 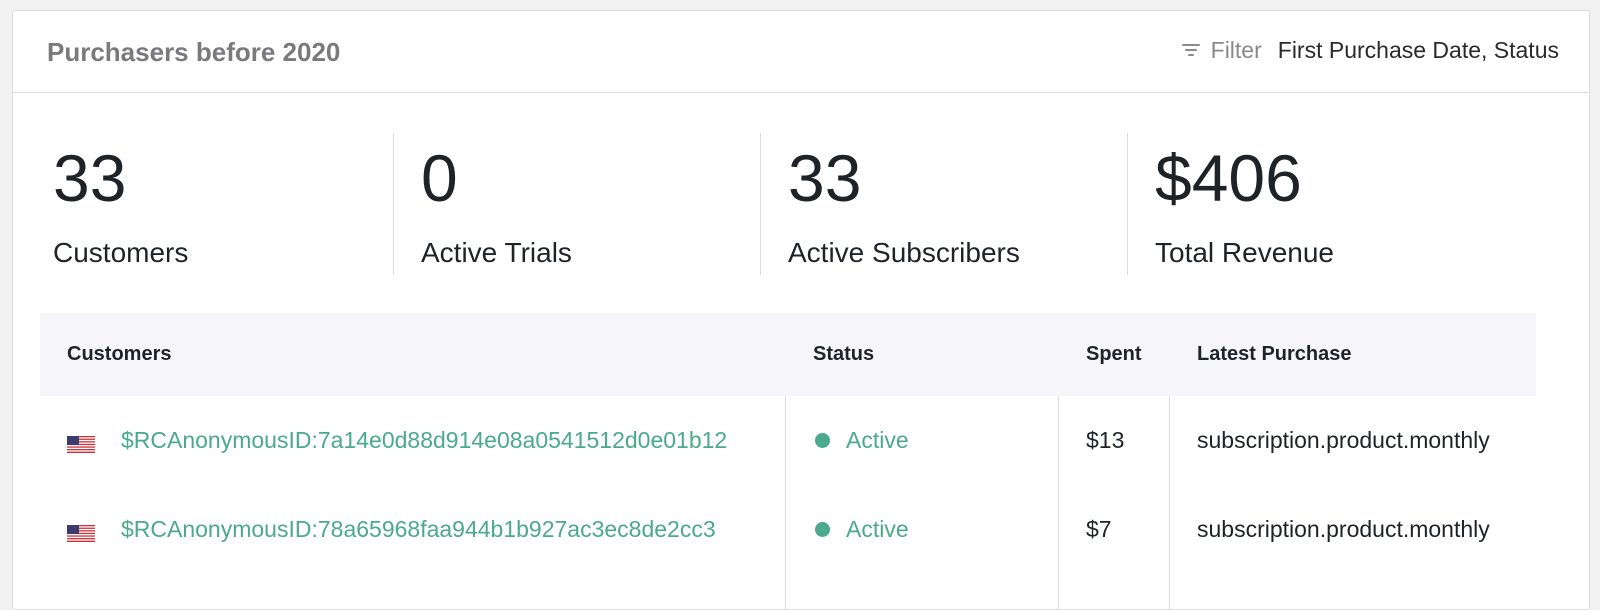 What do you see at coordinates (1245, 252) in the screenshot?
I see `stat-label: Total Revenue` at bounding box center [1245, 252].